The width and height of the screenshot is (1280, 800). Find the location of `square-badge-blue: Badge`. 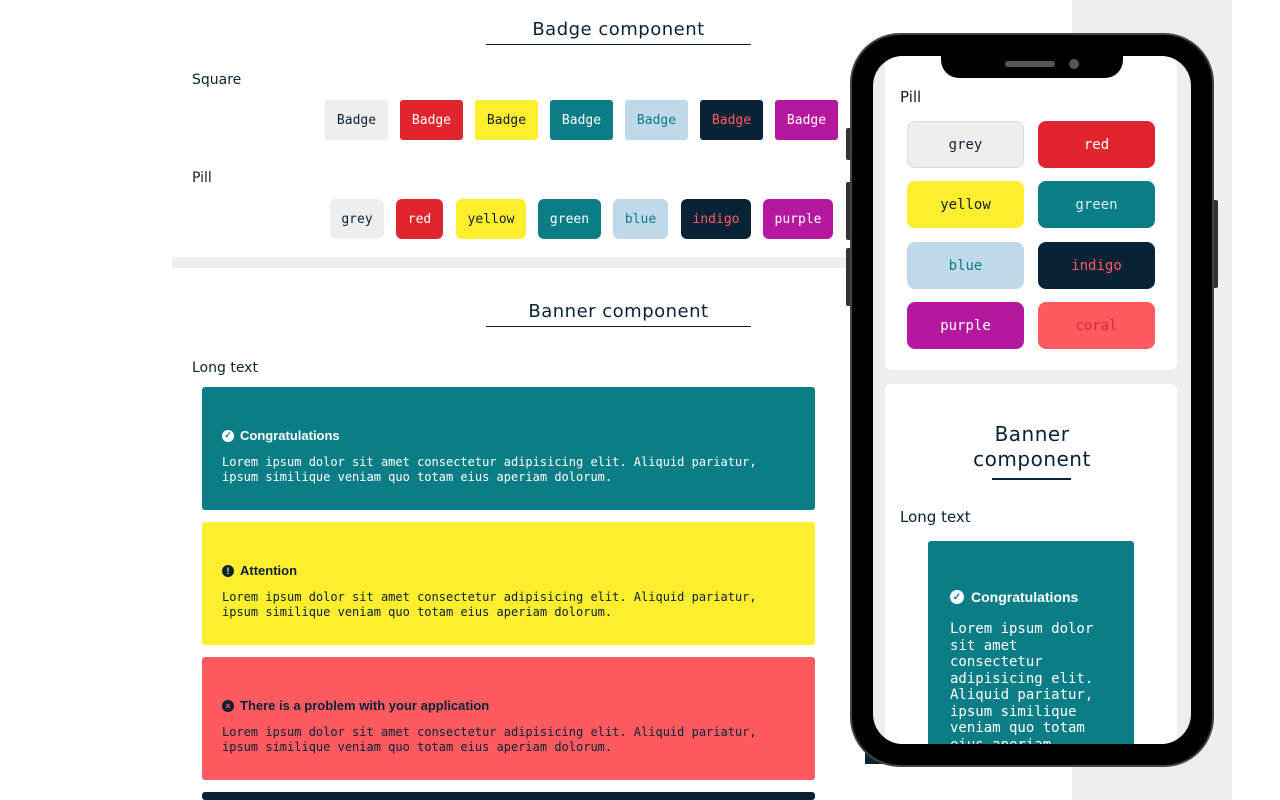

square-badge-blue: Badge is located at coordinates (656, 120).